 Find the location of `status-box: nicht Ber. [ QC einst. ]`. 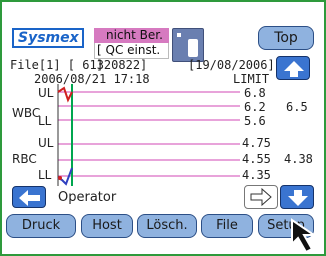

status-box: nicht Ber. [ QC einst. ] is located at coordinates (131, 50).